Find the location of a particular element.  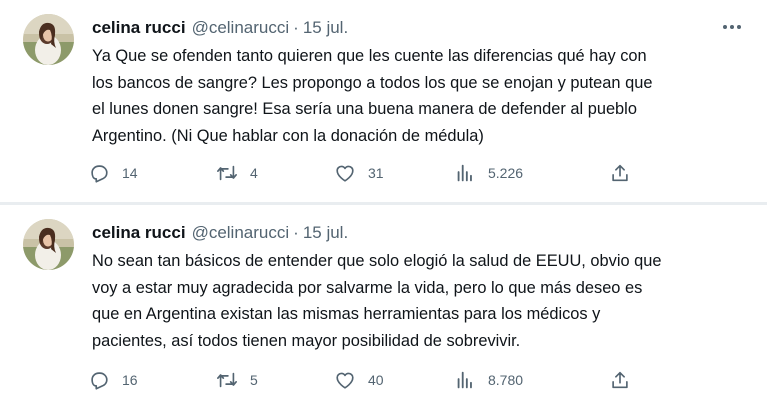

like-count: 40 is located at coordinates (376, 380).